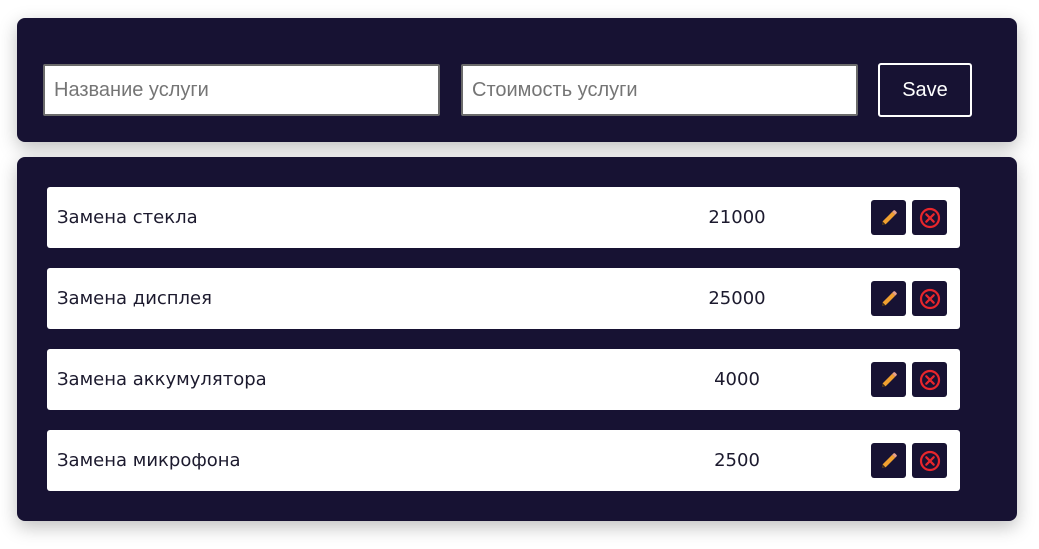 Image resolution: width=1039 pixels, height=549 pixels. Describe the element at coordinates (503, 379) in the screenshot. I see `service-row: Замена аккумулятора 4000` at that location.